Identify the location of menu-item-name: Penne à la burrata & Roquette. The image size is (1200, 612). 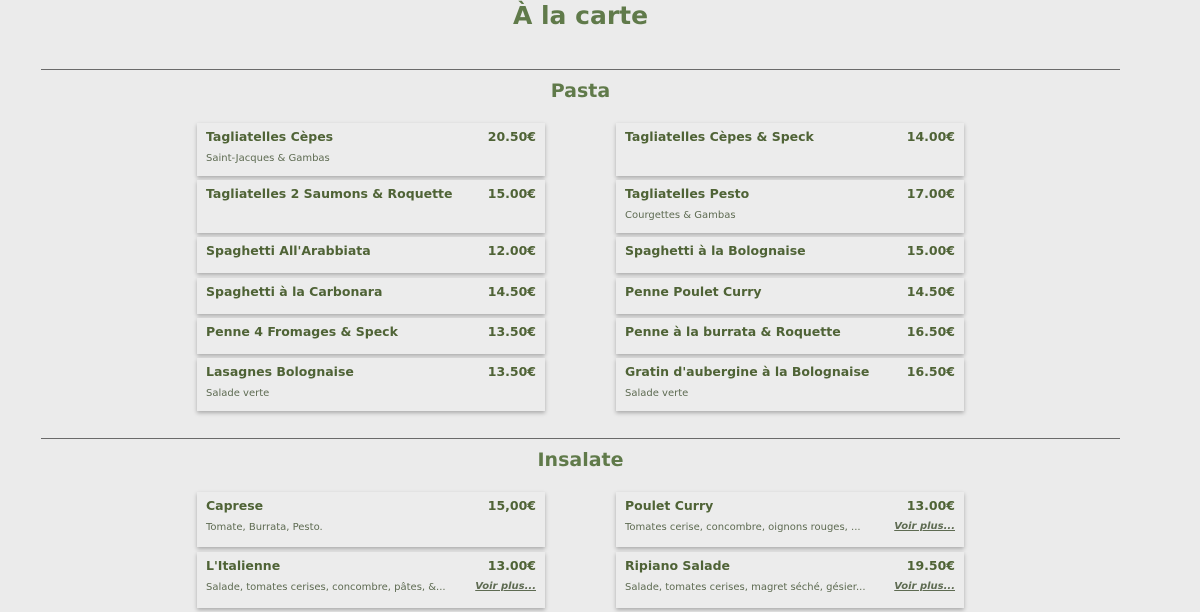
(733, 331).